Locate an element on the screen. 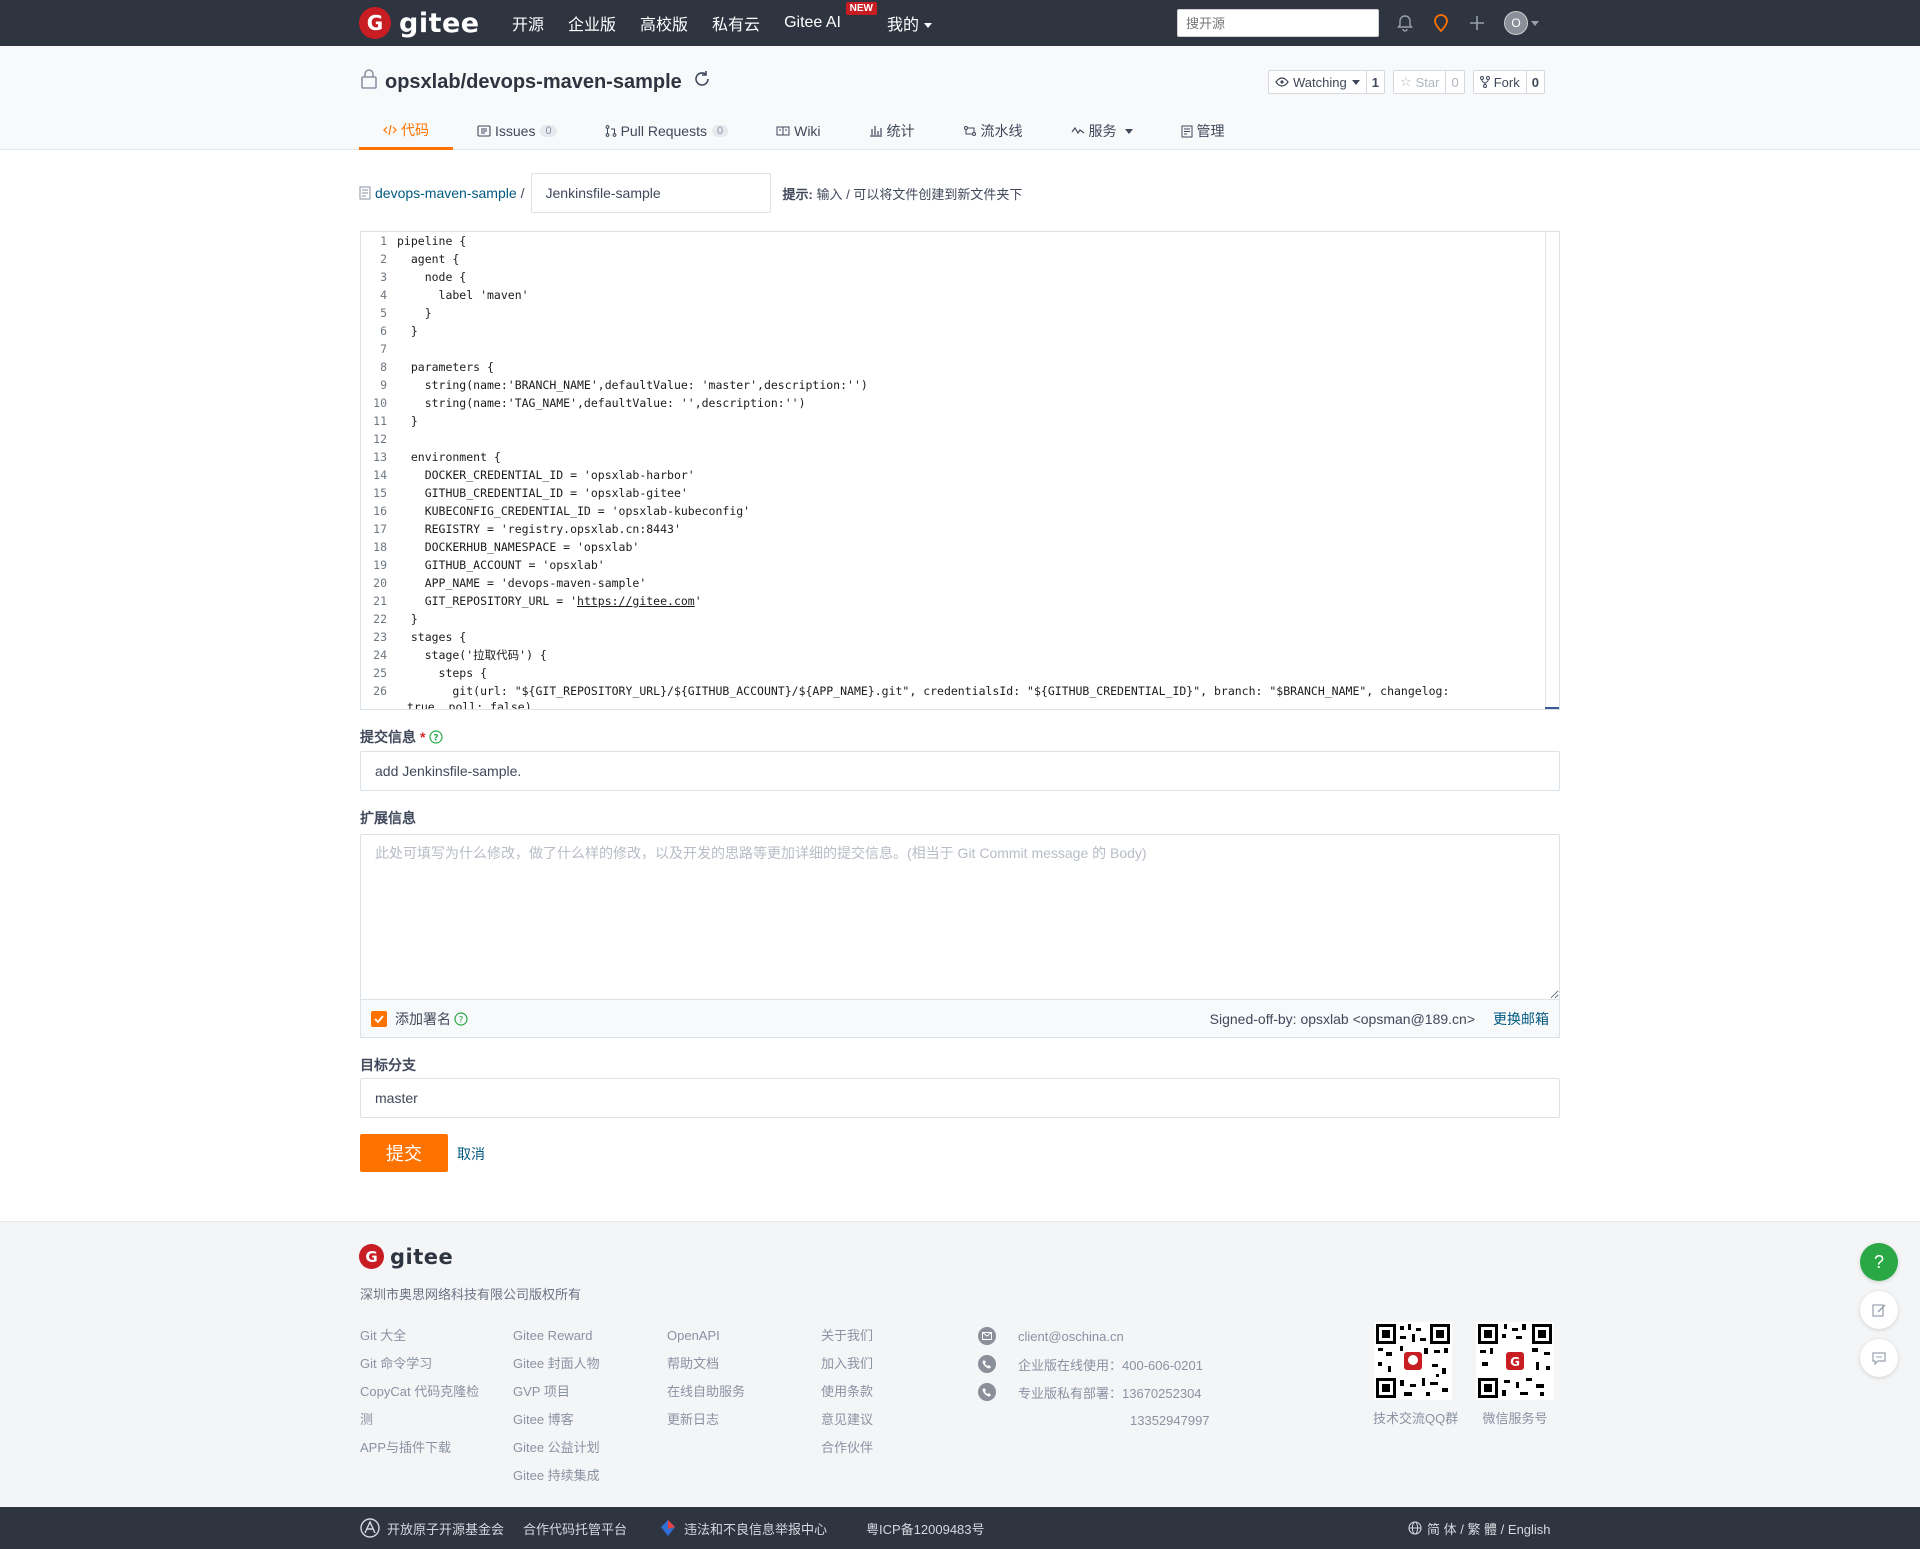 Image resolution: width=1920 pixels, height=1549 pixels. floating-actions: ? is located at coordinates (1879, 1315).